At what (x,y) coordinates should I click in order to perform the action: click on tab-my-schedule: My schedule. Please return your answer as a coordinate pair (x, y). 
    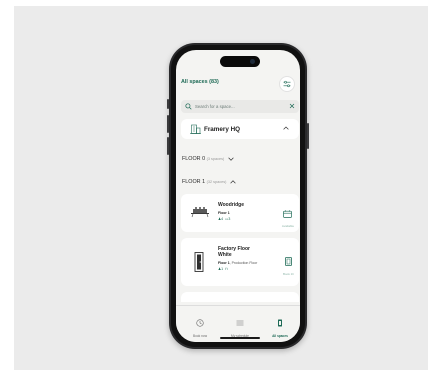
    Looking at the image, I should click on (240, 326).